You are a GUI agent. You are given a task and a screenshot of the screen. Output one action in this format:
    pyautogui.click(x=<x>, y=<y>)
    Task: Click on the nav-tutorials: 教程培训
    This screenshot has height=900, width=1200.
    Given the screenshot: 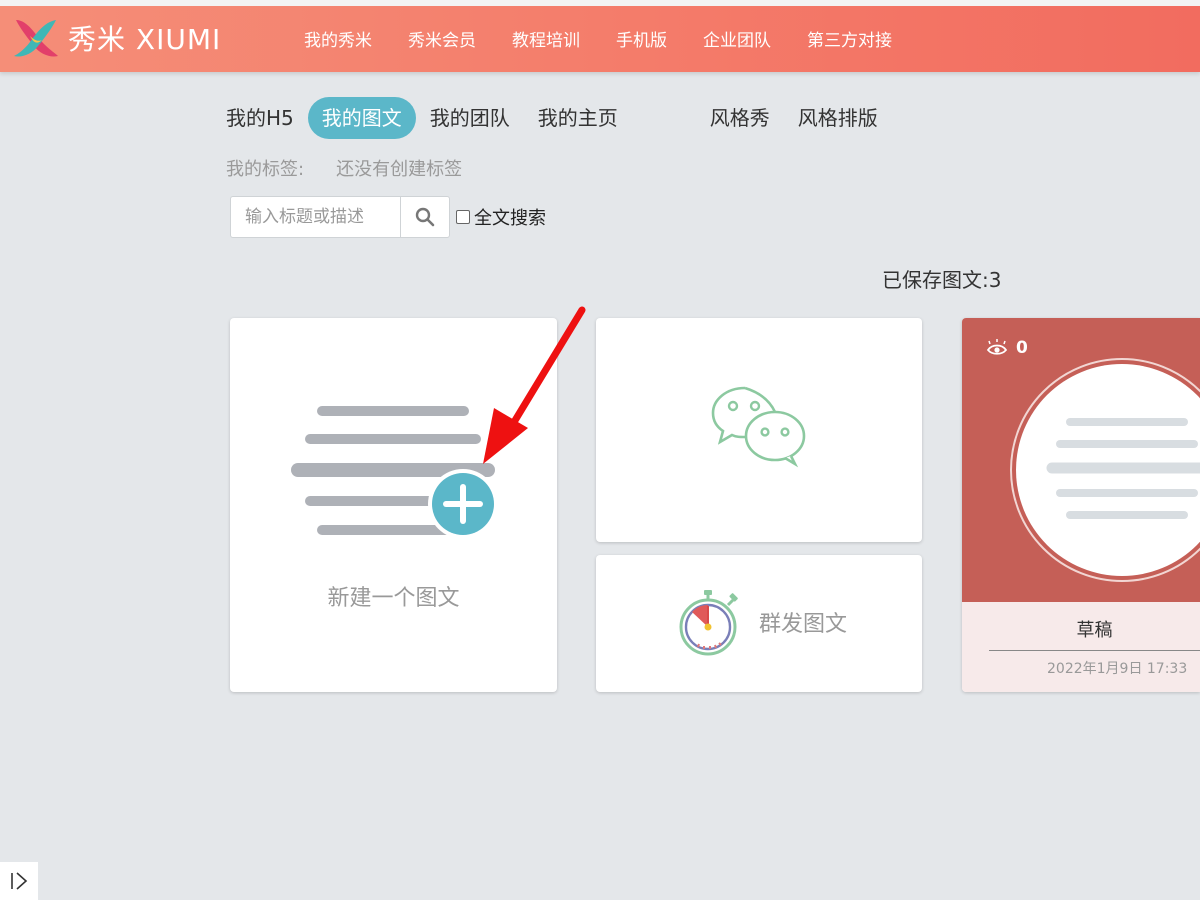 What is the action you would take?
    pyautogui.click(x=546, y=38)
    